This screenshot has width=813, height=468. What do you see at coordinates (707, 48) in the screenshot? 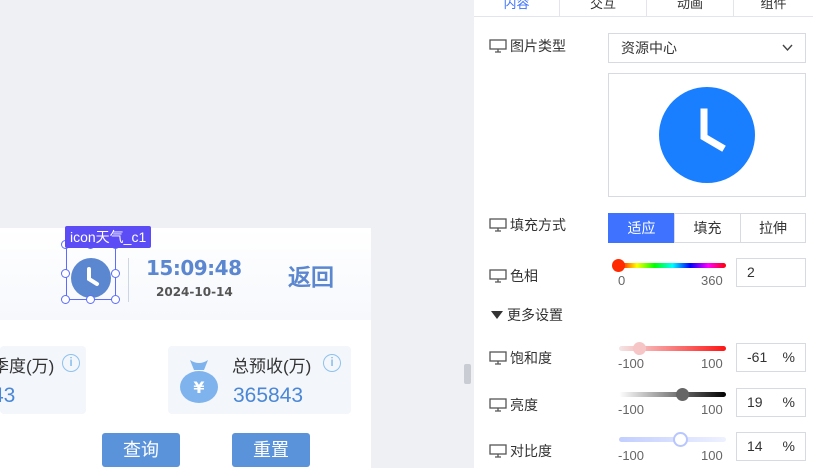
I see `image-type-select: 资源中心` at bounding box center [707, 48].